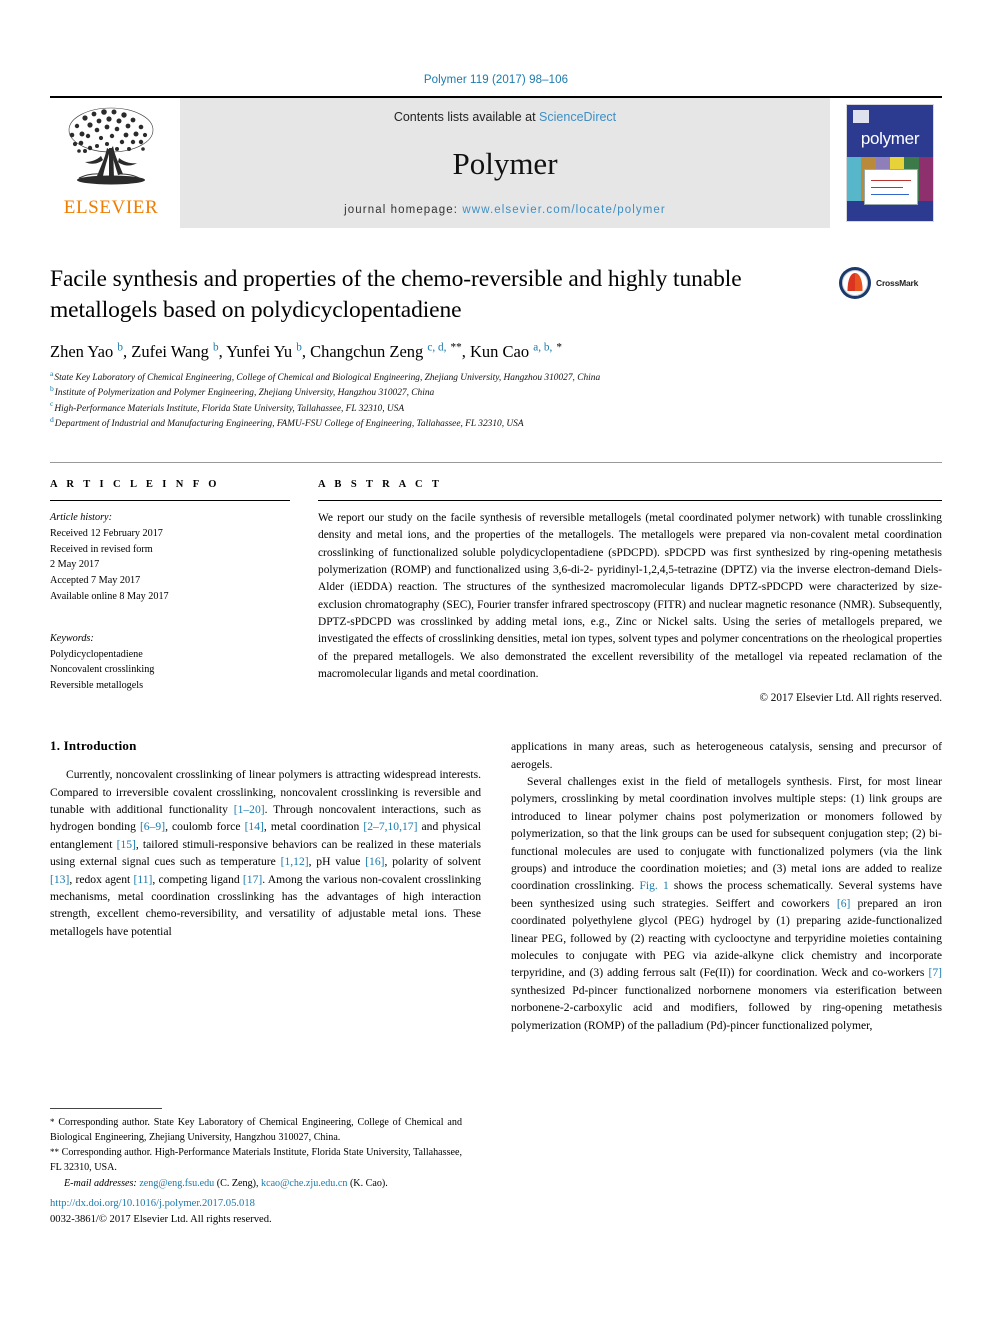  Describe the element at coordinates (175, 351) in the screenshot. I see `author-item: Zufei Wang b` at that location.